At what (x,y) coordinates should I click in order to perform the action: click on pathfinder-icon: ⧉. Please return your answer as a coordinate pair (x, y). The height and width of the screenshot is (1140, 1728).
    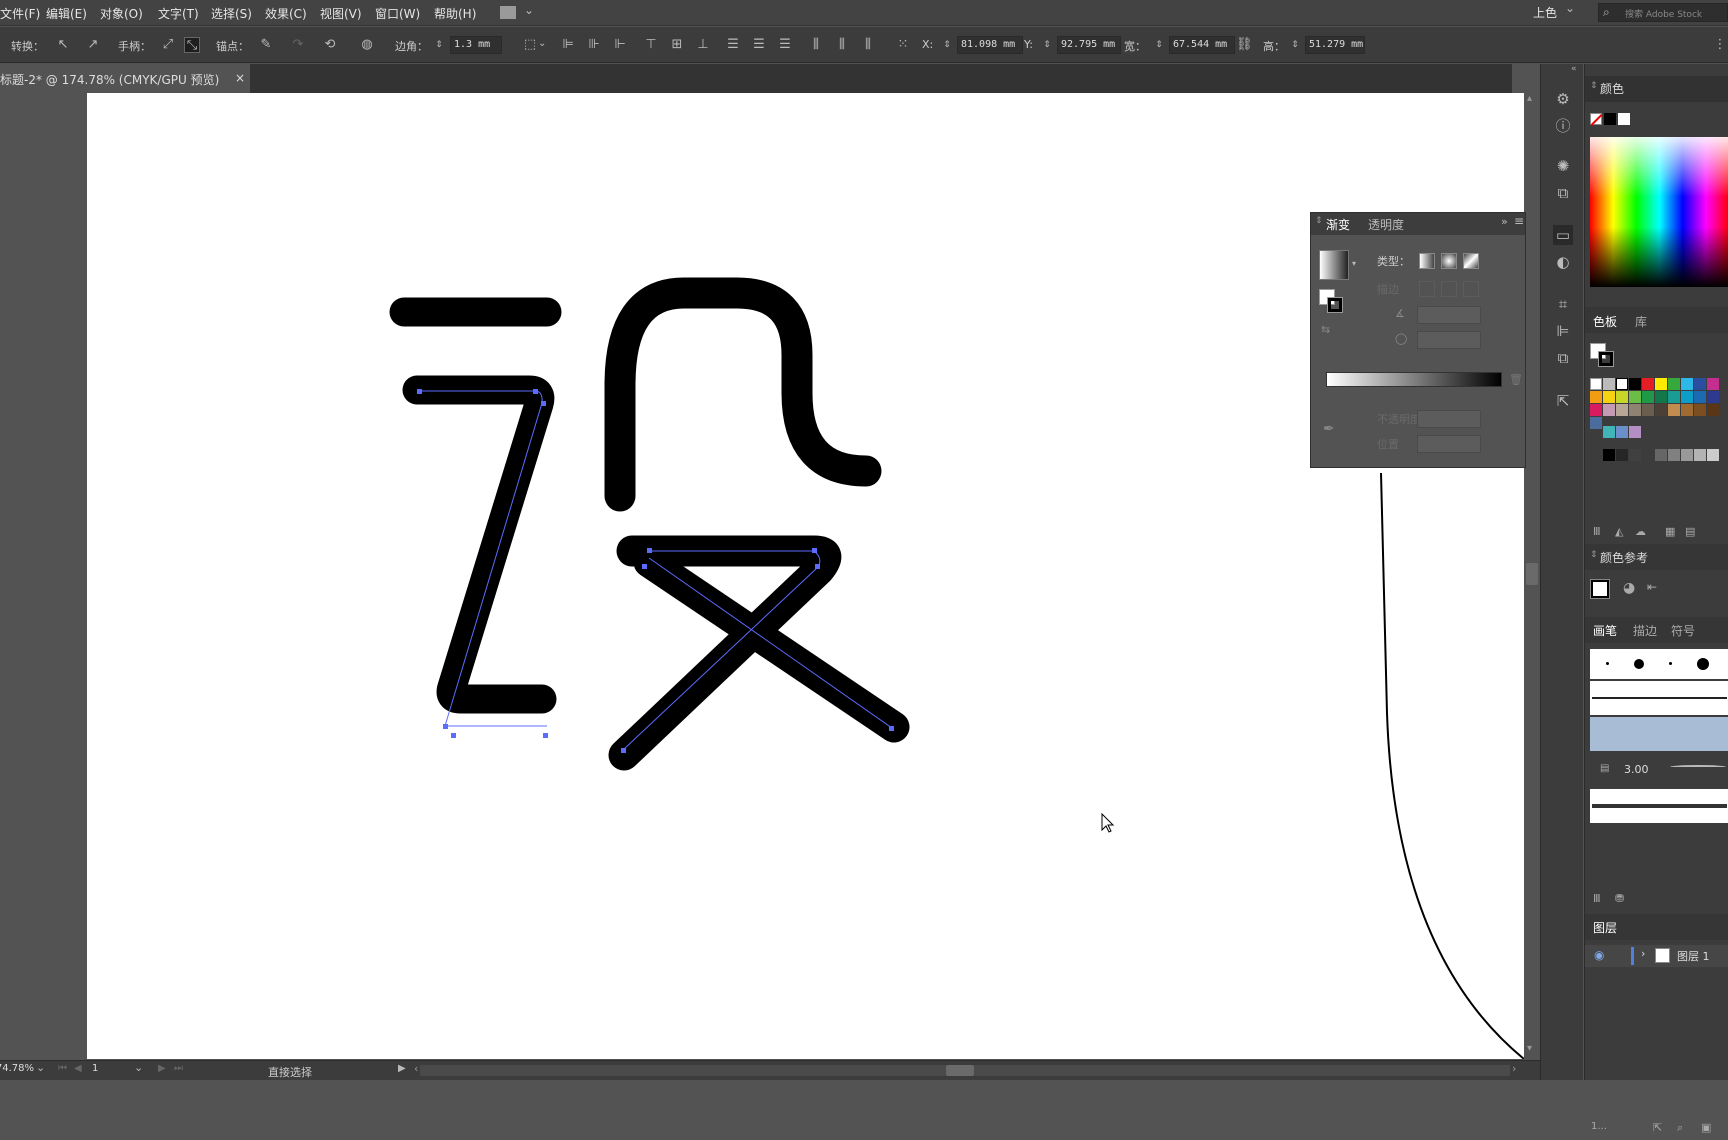
    Looking at the image, I should click on (1563, 358).